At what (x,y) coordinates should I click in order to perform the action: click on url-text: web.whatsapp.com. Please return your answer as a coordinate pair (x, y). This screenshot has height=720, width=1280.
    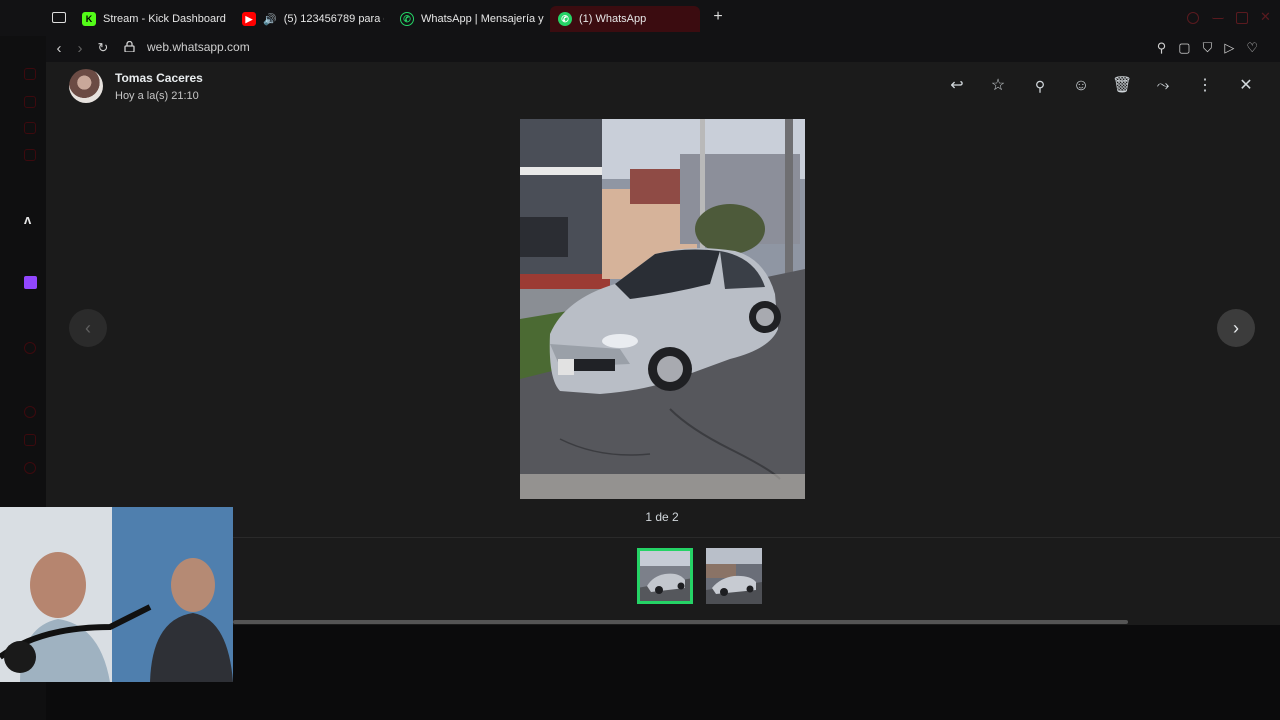
    Looking at the image, I should click on (198, 47).